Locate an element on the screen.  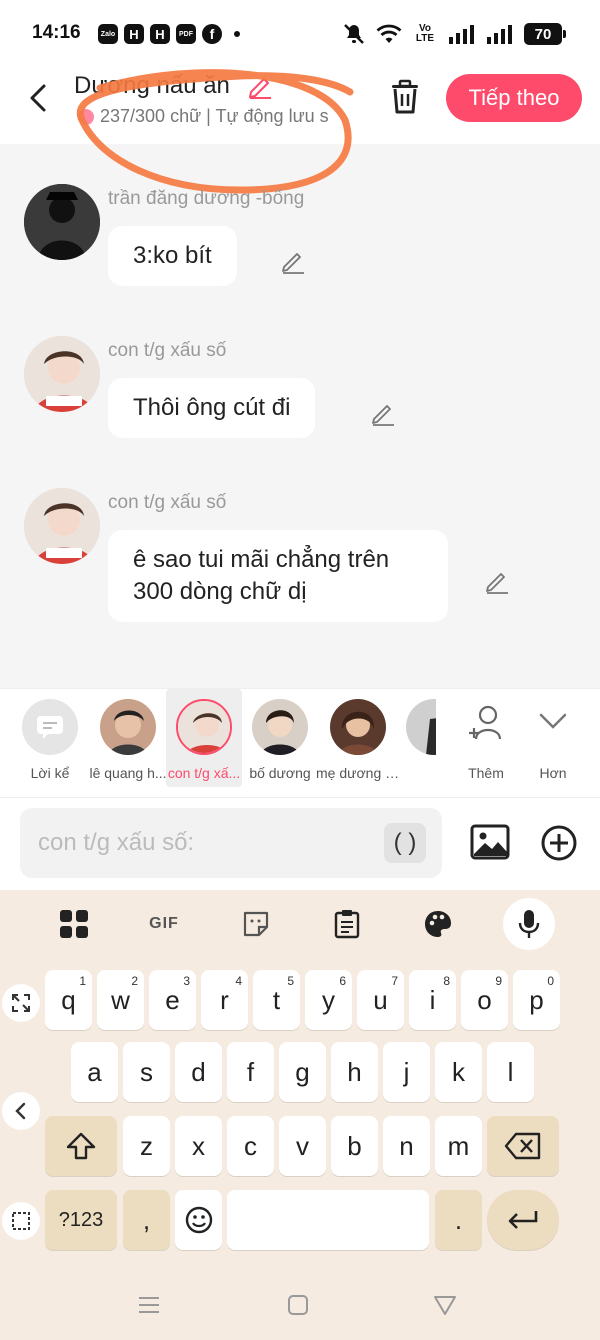
character-item-partial is located at coordinates (416, 738).